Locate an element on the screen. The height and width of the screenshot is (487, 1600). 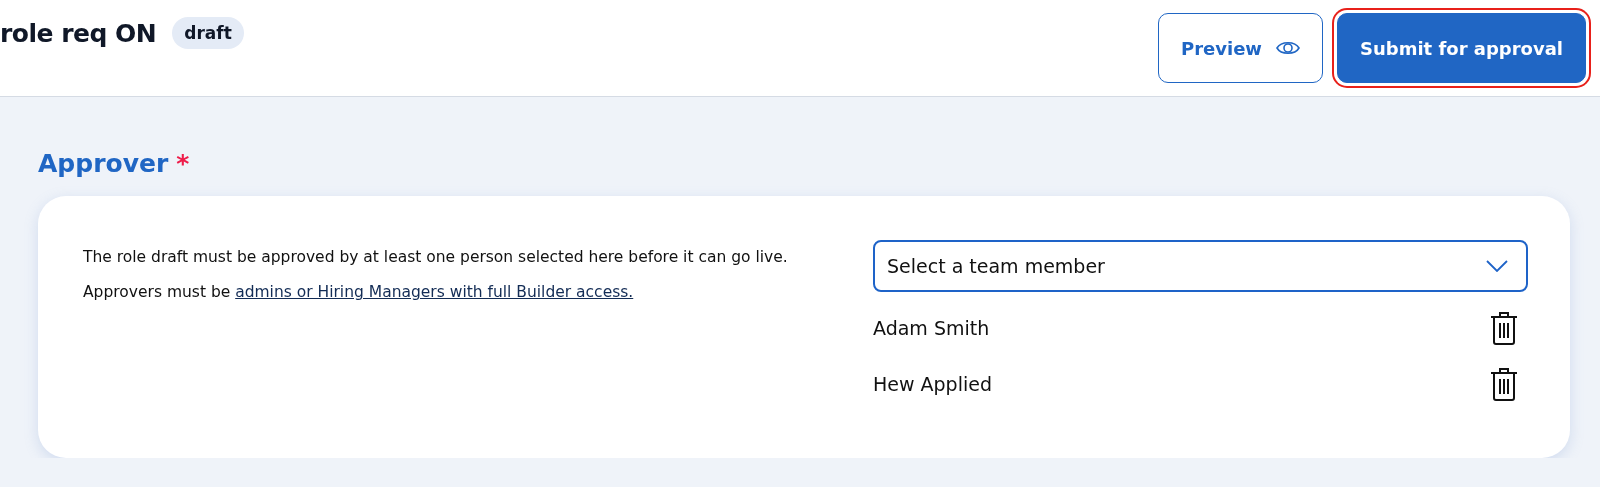
approver-name: Adam Smith is located at coordinates (931, 328).